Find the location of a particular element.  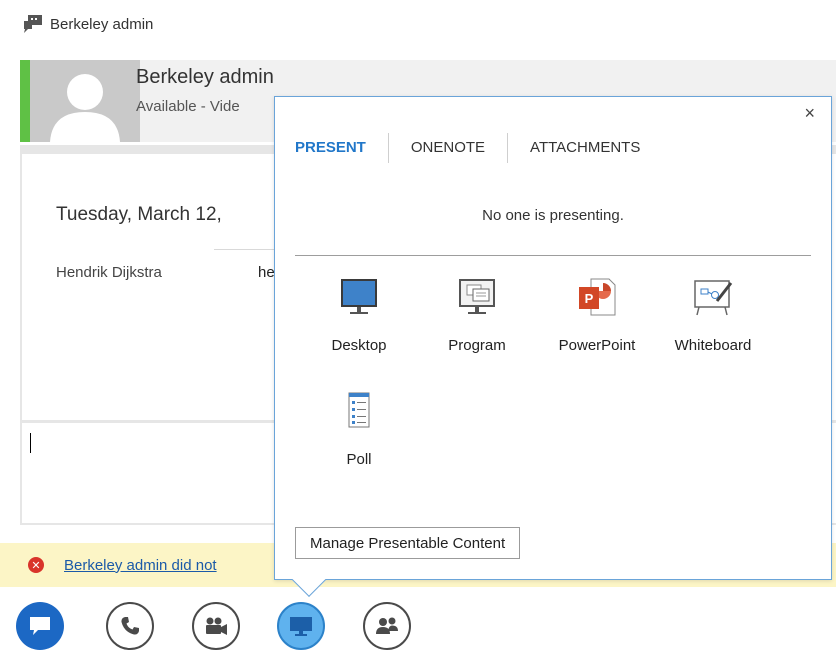

title-bar: Berkeley admin is located at coordinates (87, 24).